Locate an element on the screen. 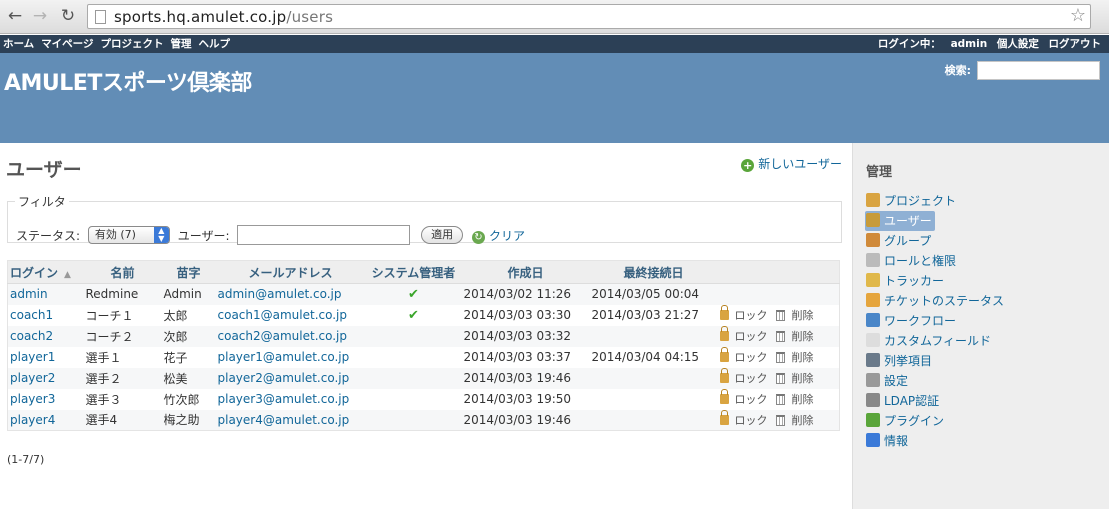 Image resolution: width=1109 pixels, height=509 pixels. column-header-email: メールアドレス is located at coordinates (290, 272).